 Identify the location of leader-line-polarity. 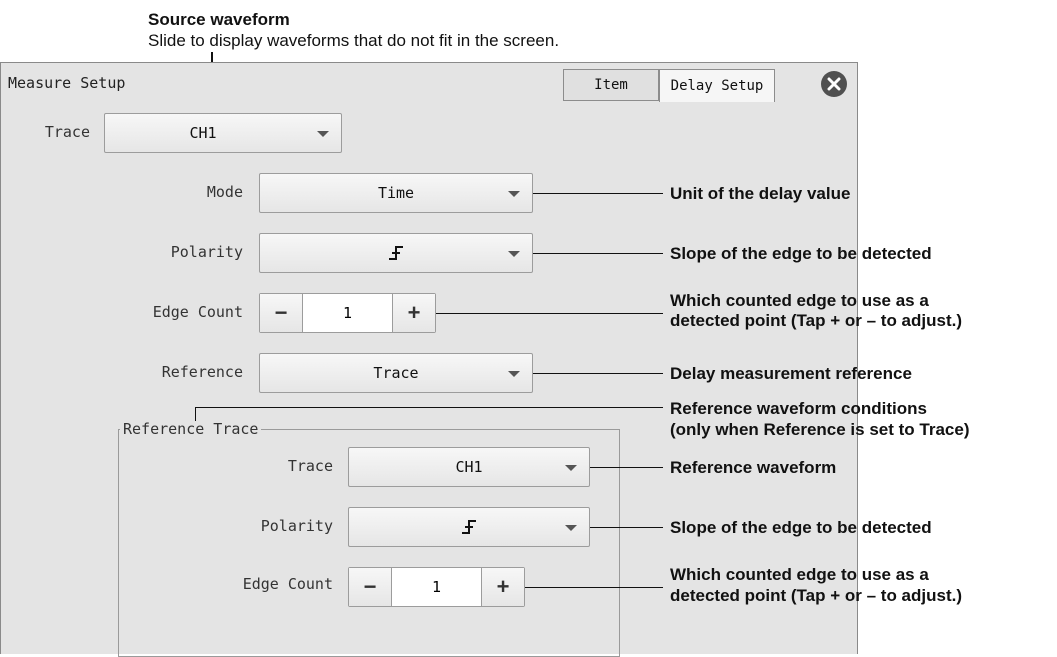
(598, 253).